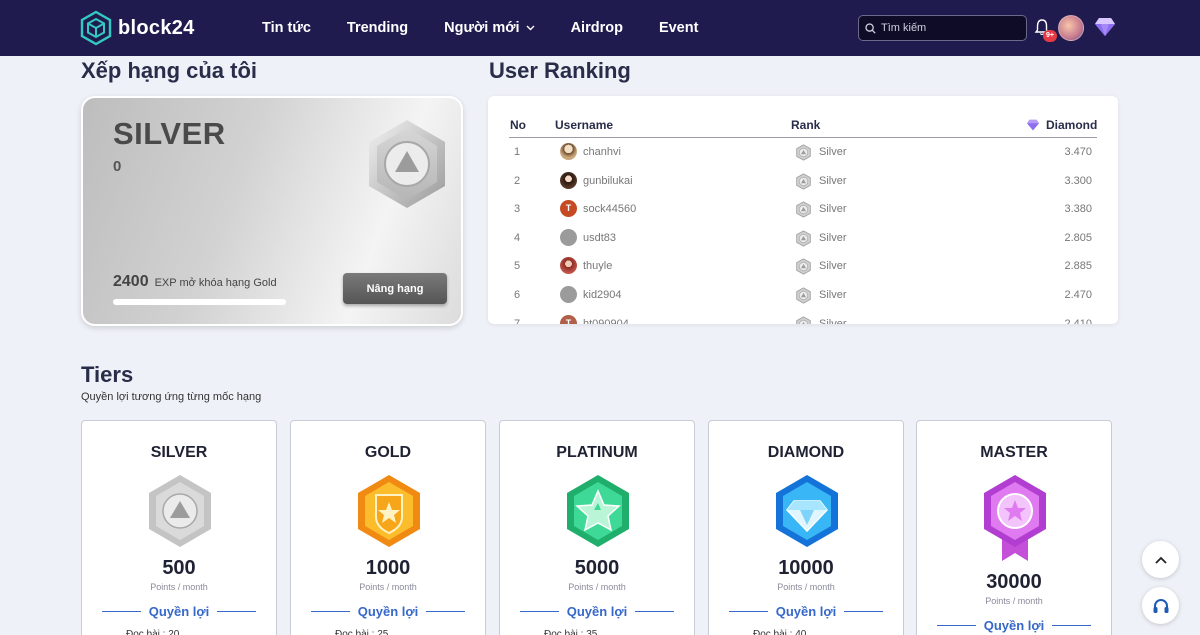 This screenshot has width=1200, height=635. Describe the element at coordinates (117, 166) in the screenshot. I see `rank-exp: 0` at that location.